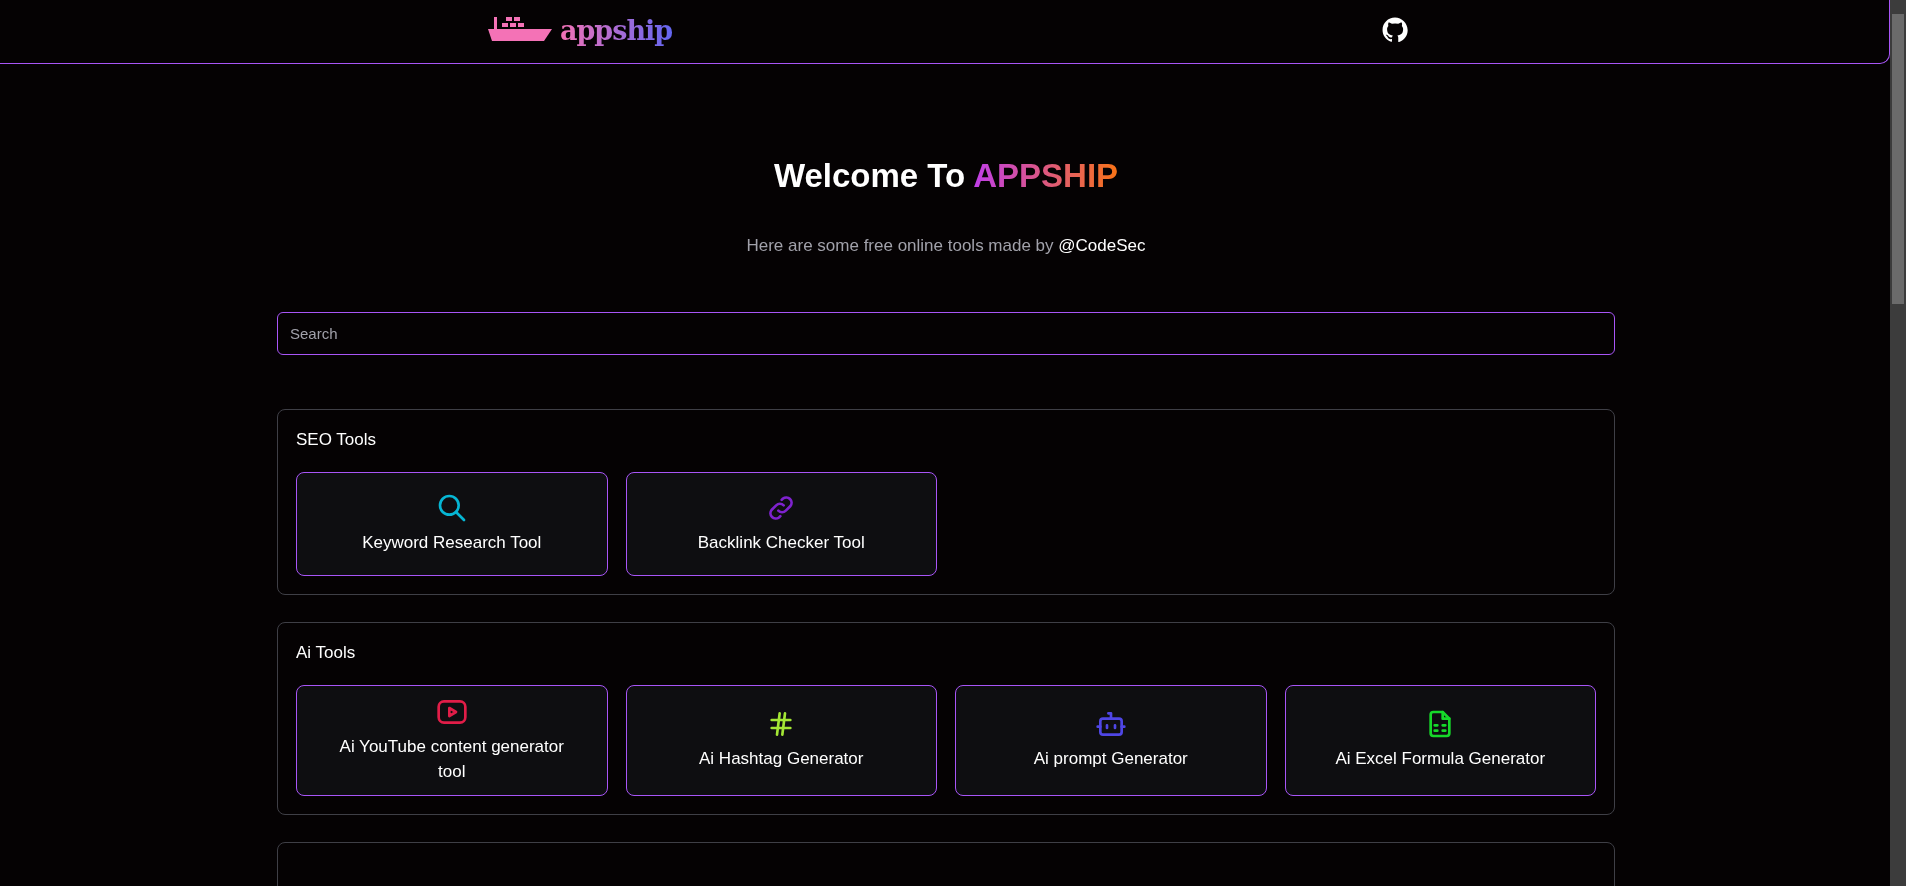  I want to click on tool-card: Backlink Checker Tool, so click(781, 523).